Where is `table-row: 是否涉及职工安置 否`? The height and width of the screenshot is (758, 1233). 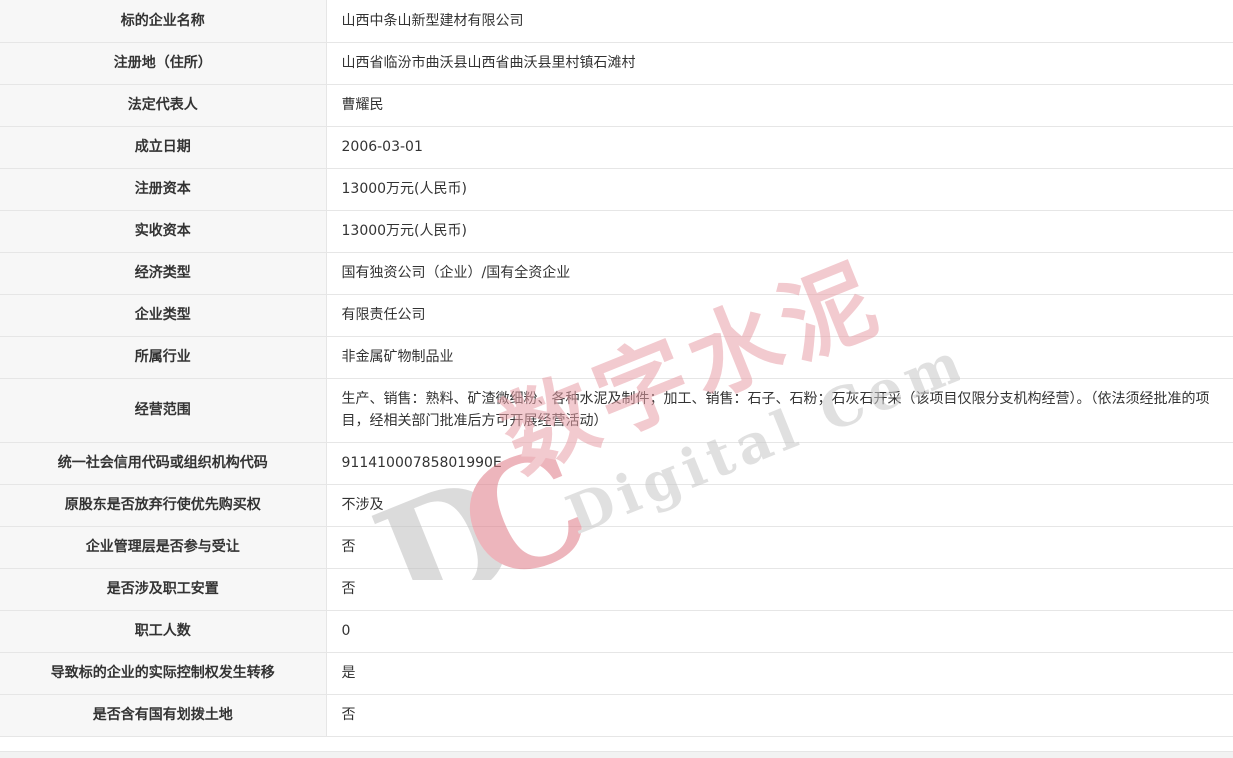
table-row: 是否涉及职工安置 否 is located at coordinates (616, 589).